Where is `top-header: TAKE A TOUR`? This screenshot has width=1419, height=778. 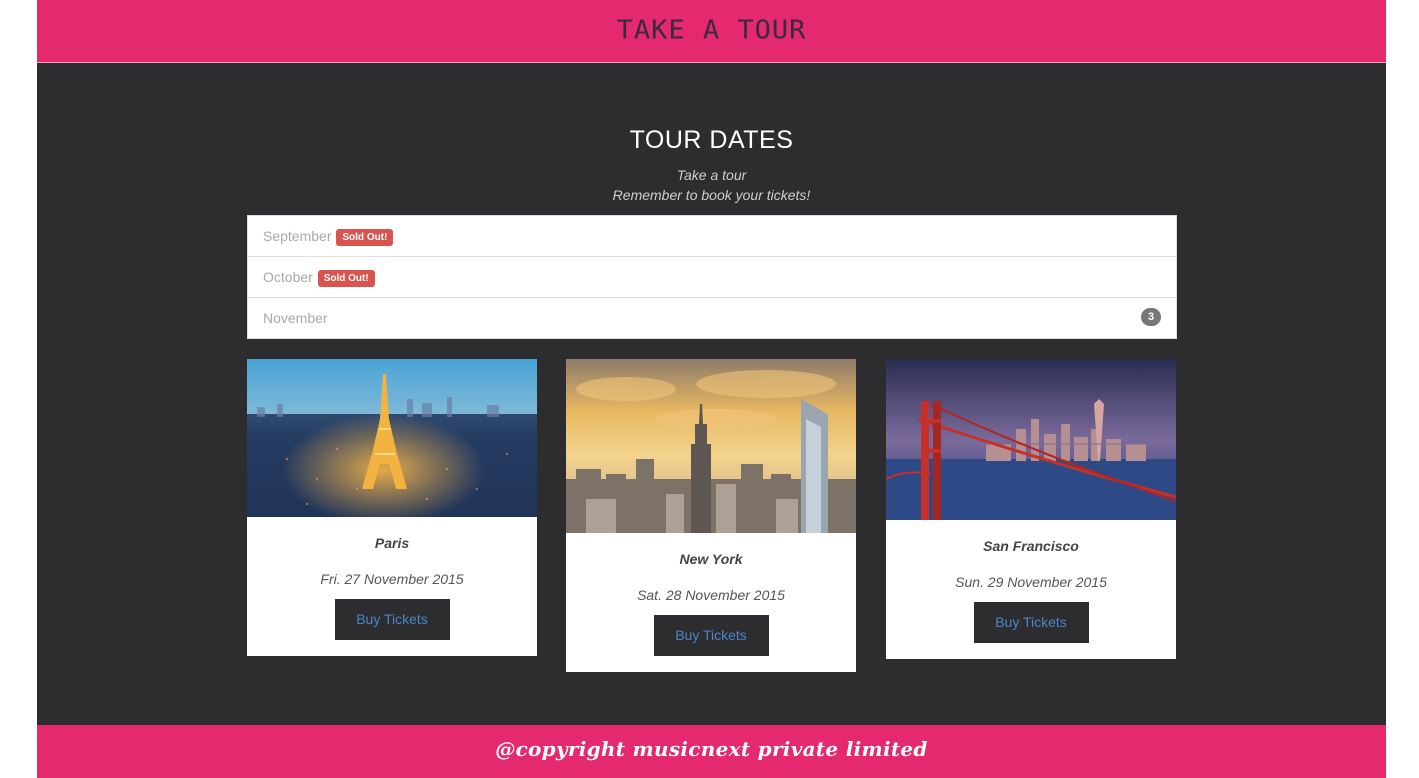 top-header: TAKE A TOUR is located at coordinates (711, 31).